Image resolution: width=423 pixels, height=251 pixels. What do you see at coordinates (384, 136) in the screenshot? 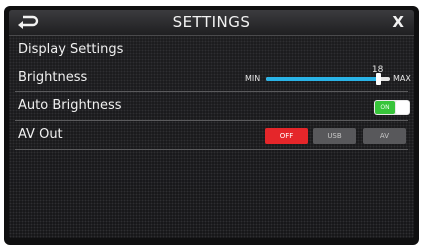
I see `av-out-option-av: AV` at bounding box center [384, 136].